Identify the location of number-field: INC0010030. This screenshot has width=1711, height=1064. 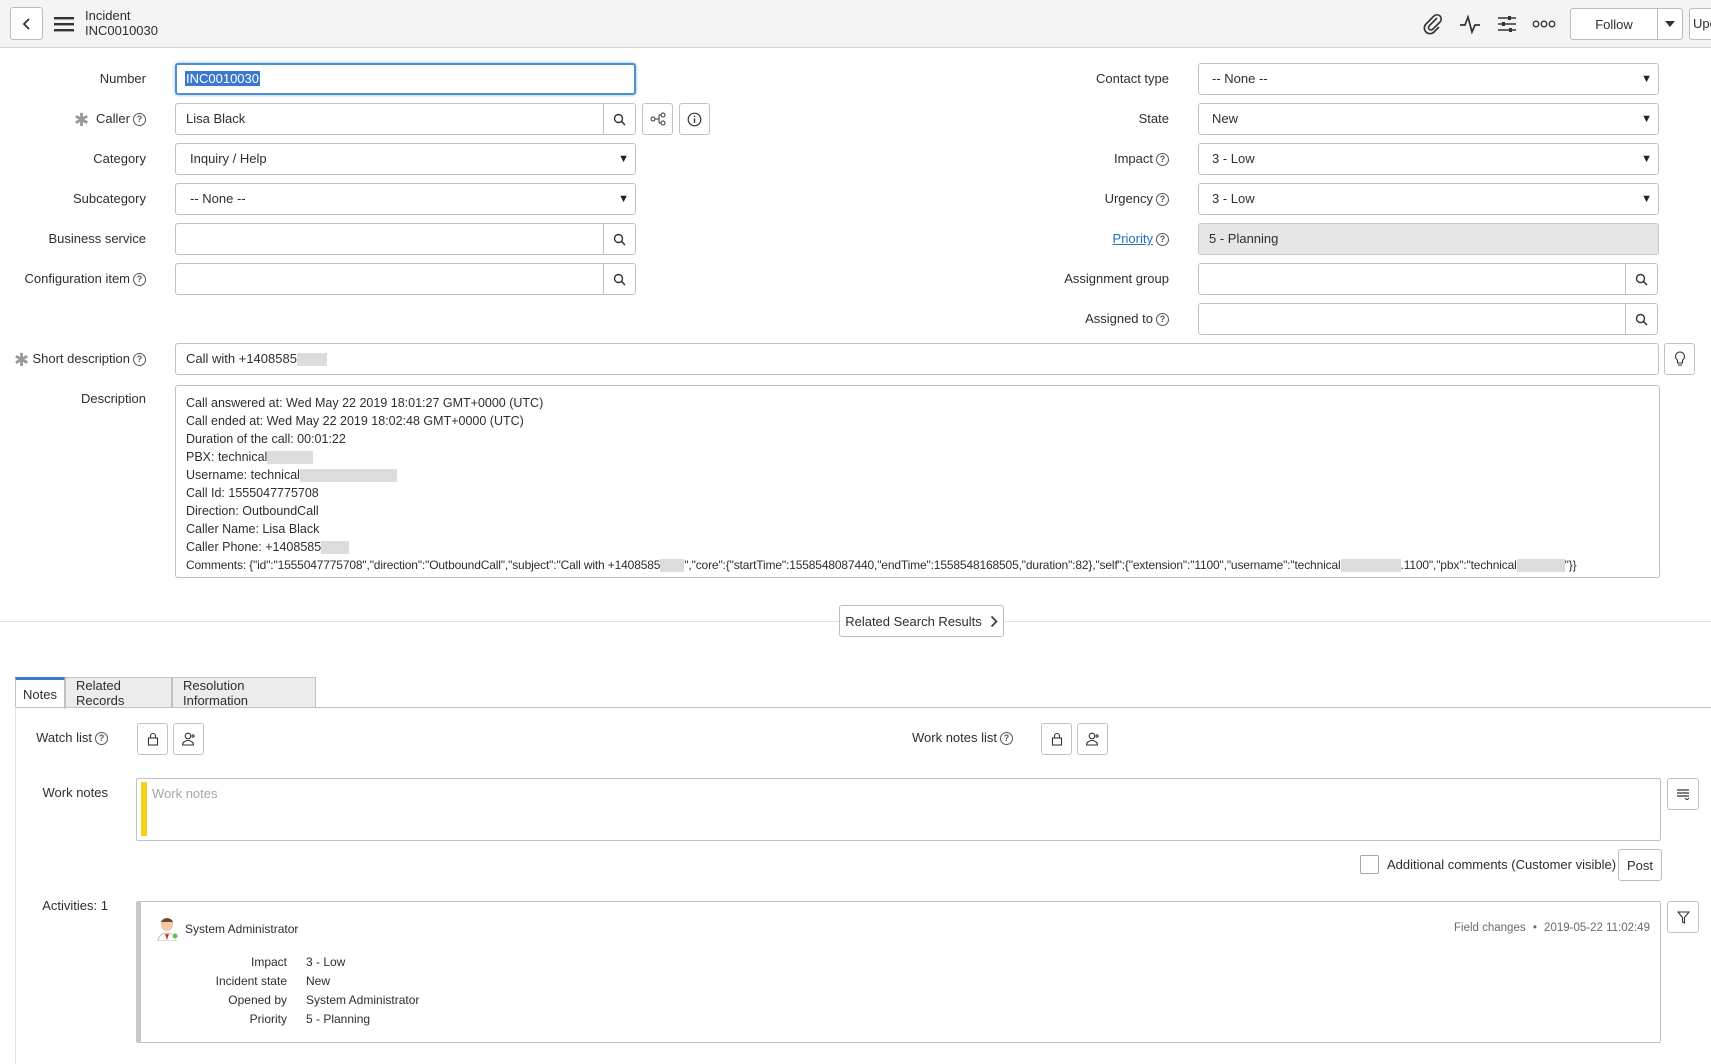
(405, 79).